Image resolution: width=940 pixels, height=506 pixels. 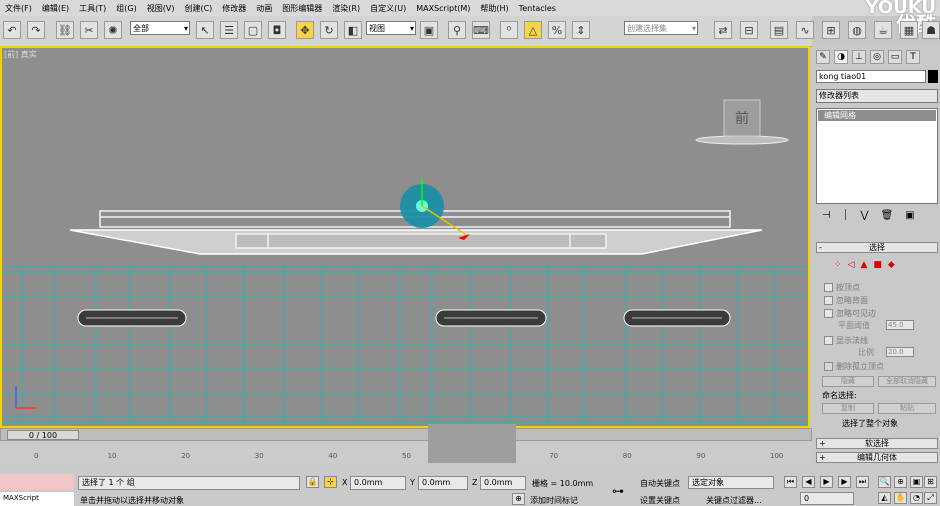 I want to click on face-icon: ▲, so click(x=863, y=265).